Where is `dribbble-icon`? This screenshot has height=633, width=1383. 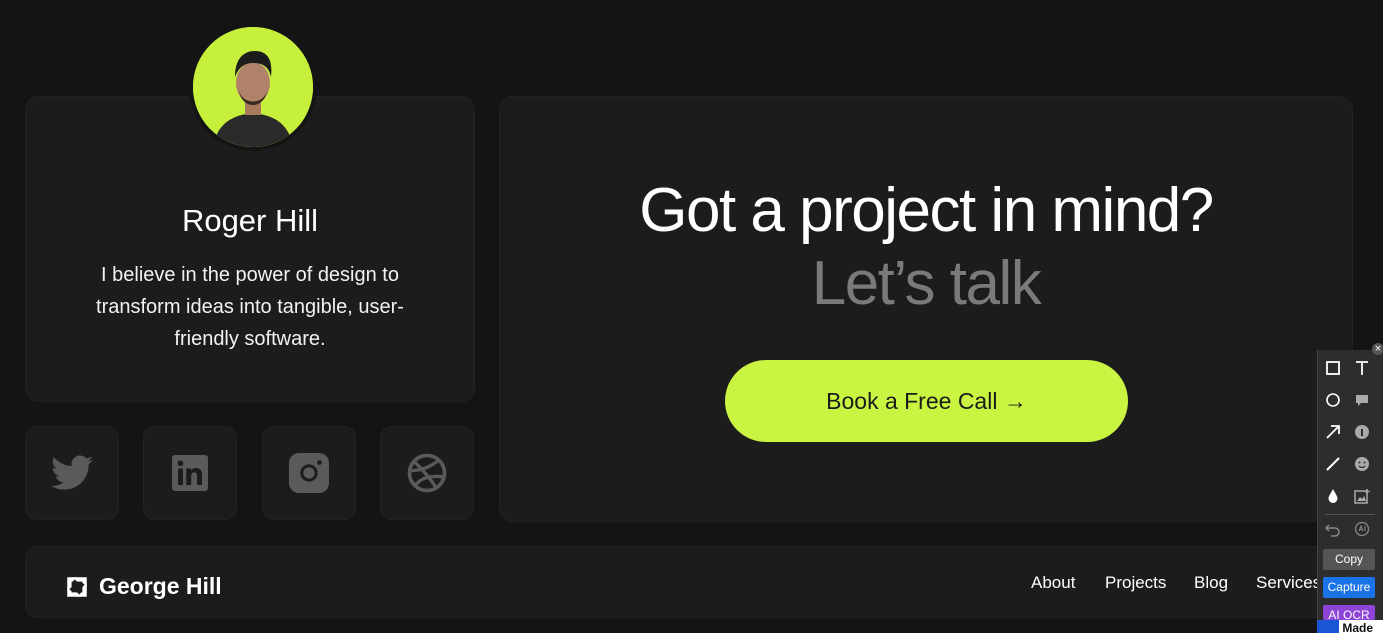
dribbble-icon is located at coordinates (427, 473).